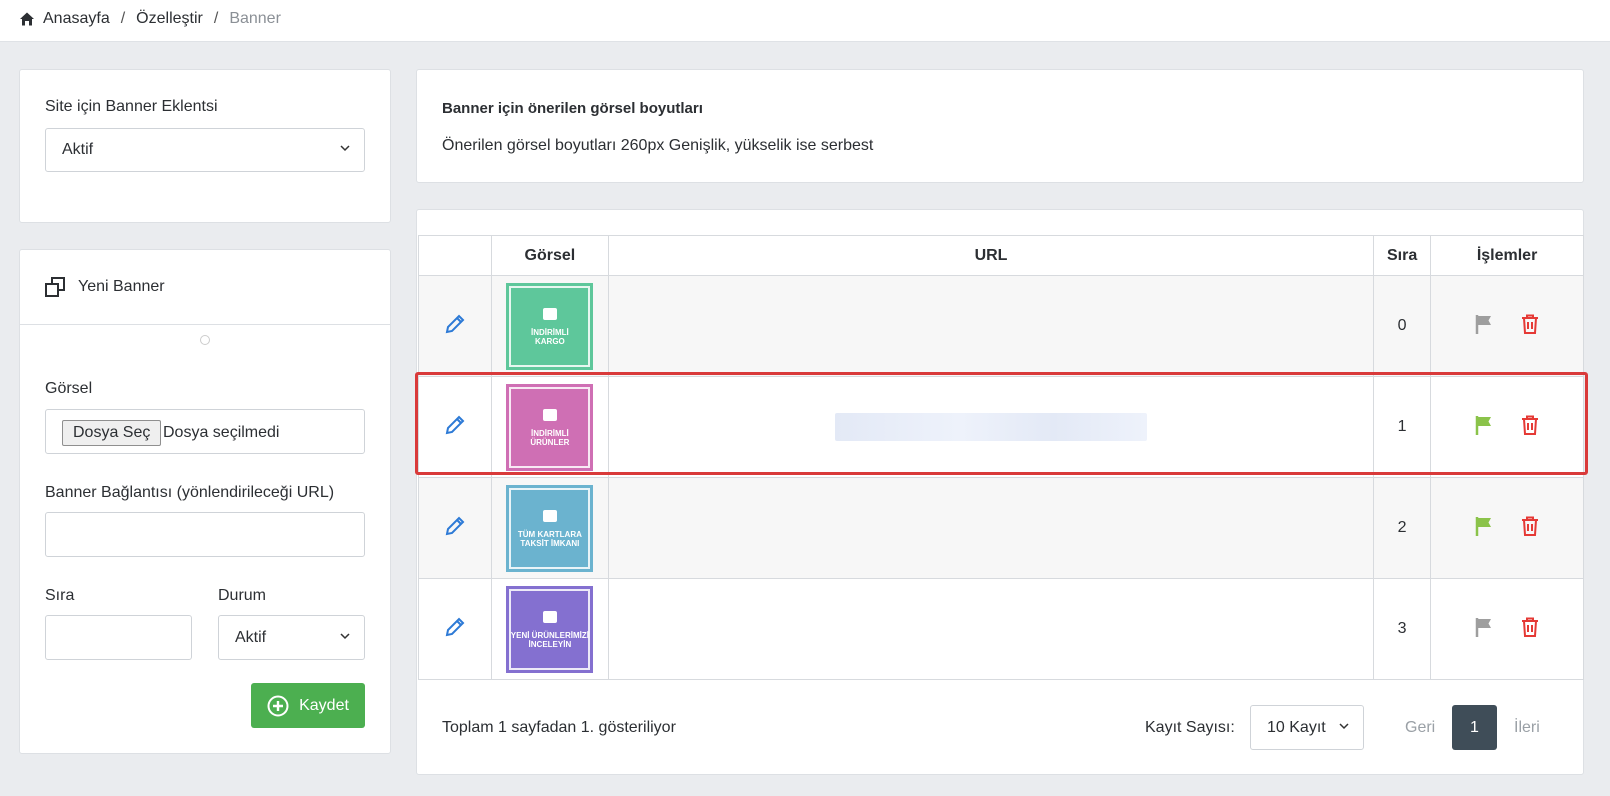 The width and height of the screenshot is (1610, 796). Describe the element at coordinates (1527, 728) in the screenshot. I see `next-page-button: İleri` at that location.